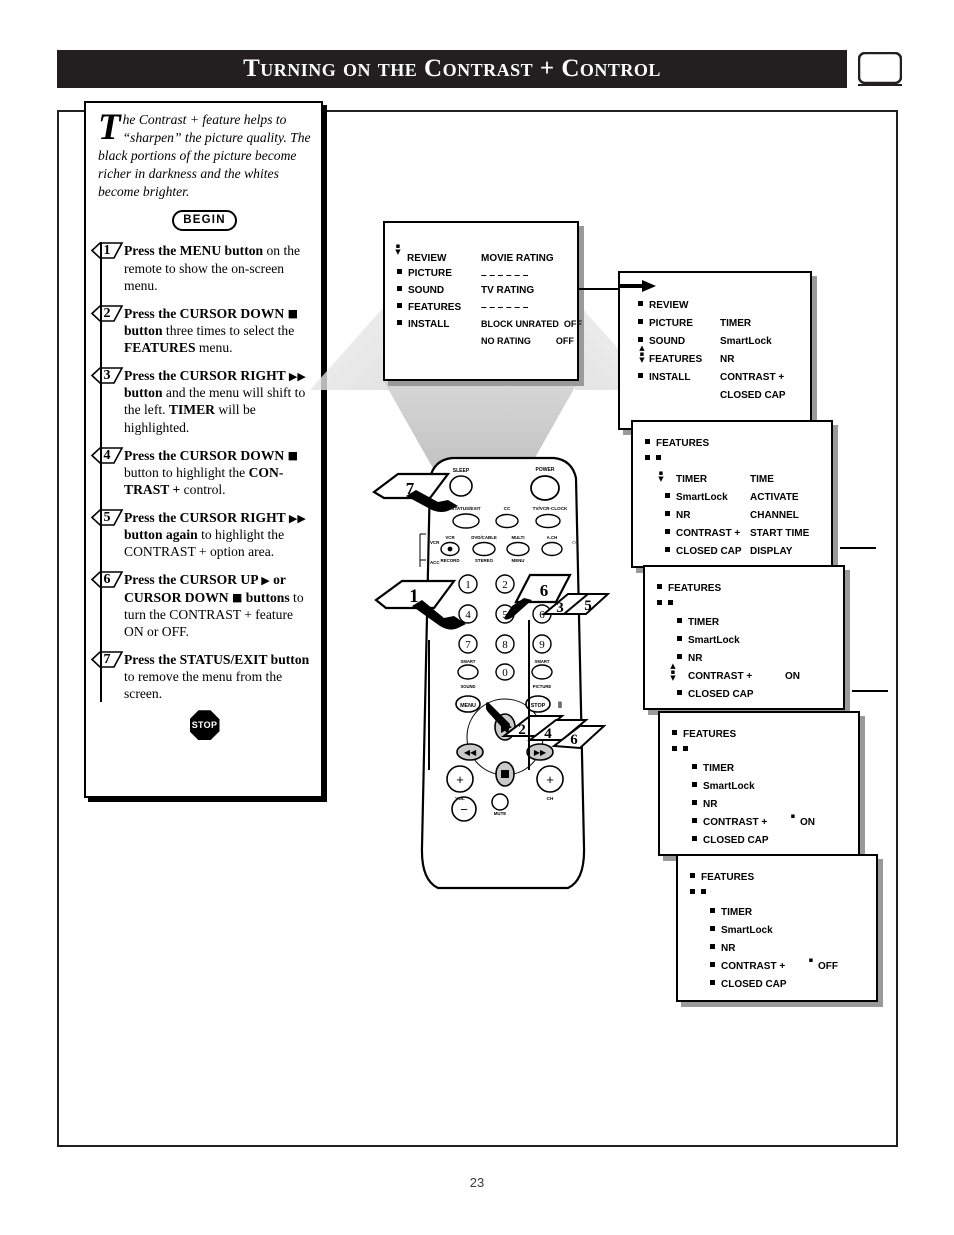 This screenshot has height=1235, width=954. Describe the element at coordinates (656, 459) in the screenshot. I see `osd3-subbullets` at that location.